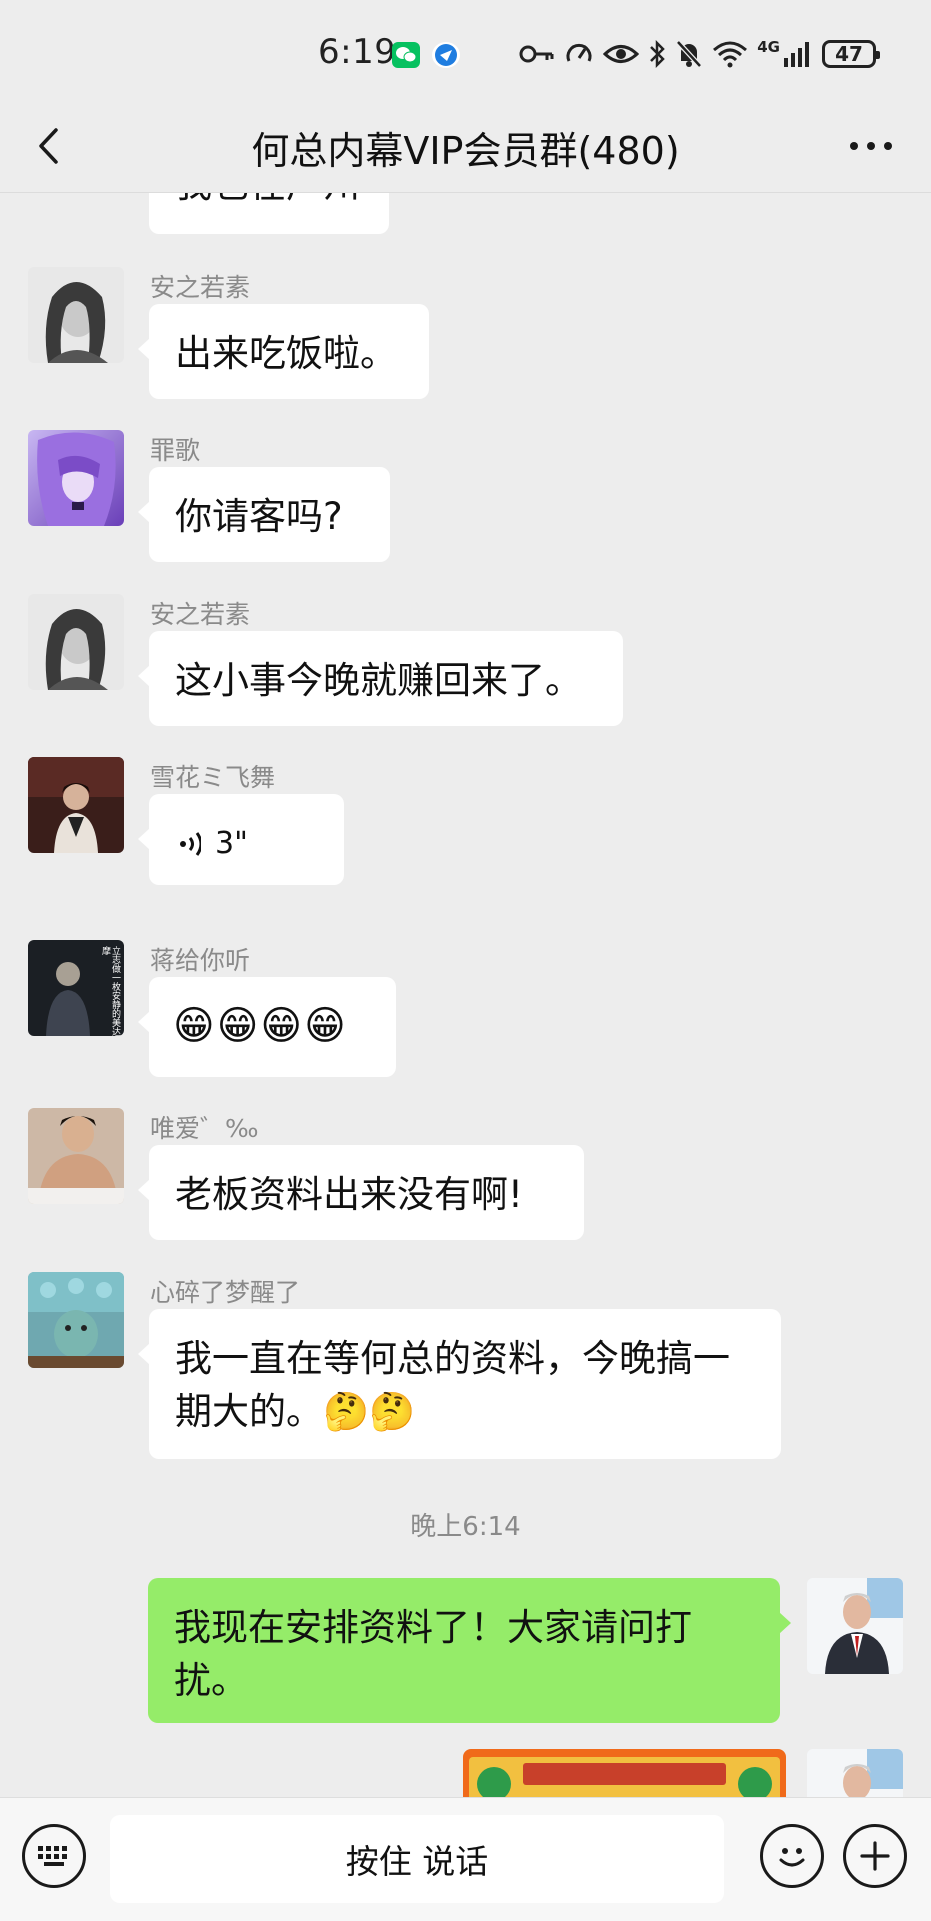  What do you see at coordinates (796, 54) in the screenshot?
I see `signal-icon` at bounding box center [796, 54].